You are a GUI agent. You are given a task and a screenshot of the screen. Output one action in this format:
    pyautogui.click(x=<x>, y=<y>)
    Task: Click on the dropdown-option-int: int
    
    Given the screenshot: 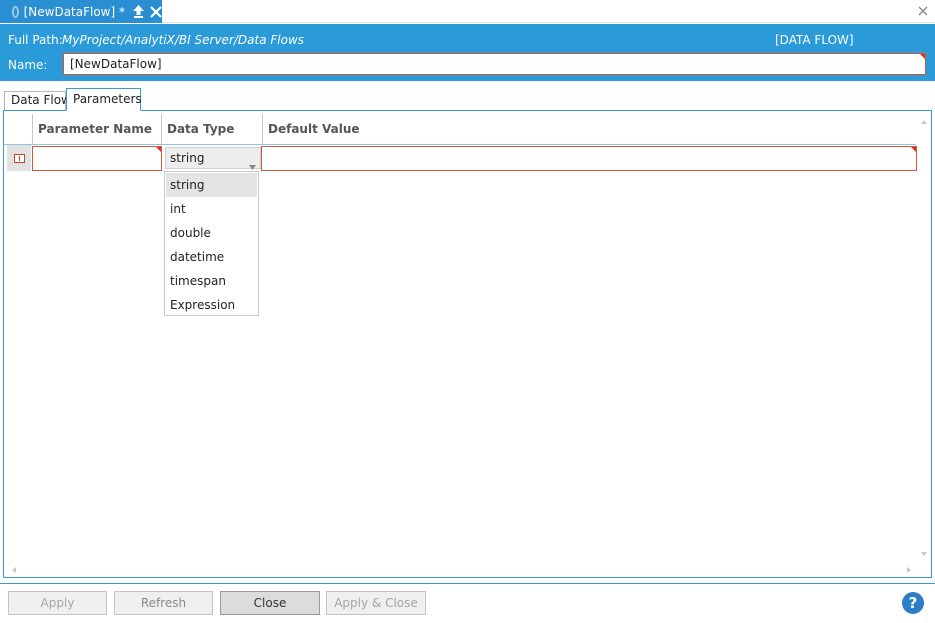 What is the action you would take?
    pyautogui.click(x=211, y=209)
    